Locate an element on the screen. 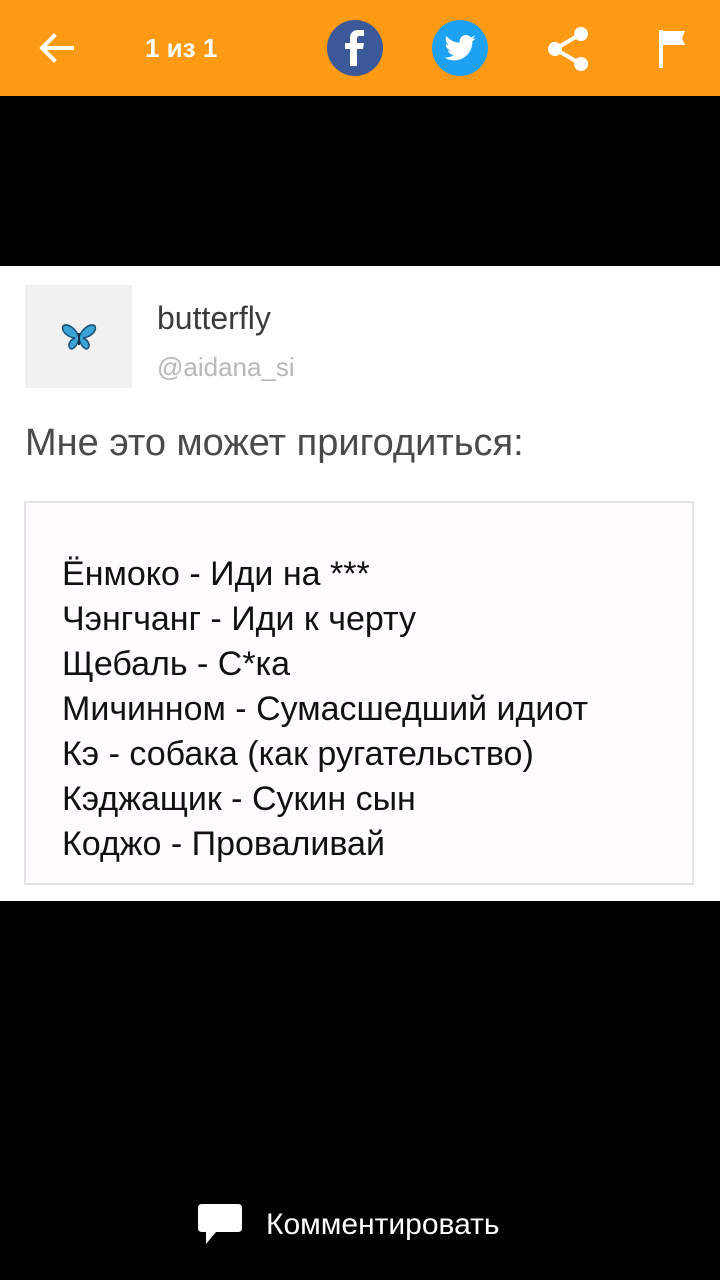  share-icon is located at coordinates (568, 49).